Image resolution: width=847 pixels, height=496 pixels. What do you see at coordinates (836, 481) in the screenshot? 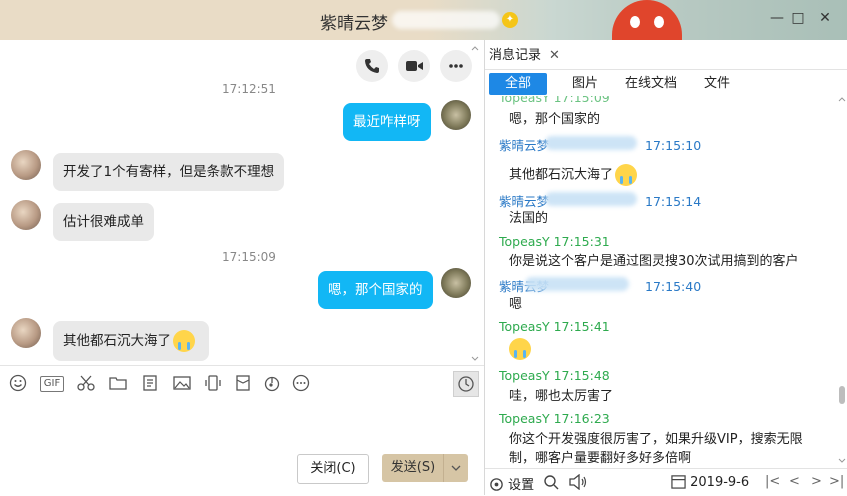
I see `last-page-icon: >|` at bounding box center [836, 481].